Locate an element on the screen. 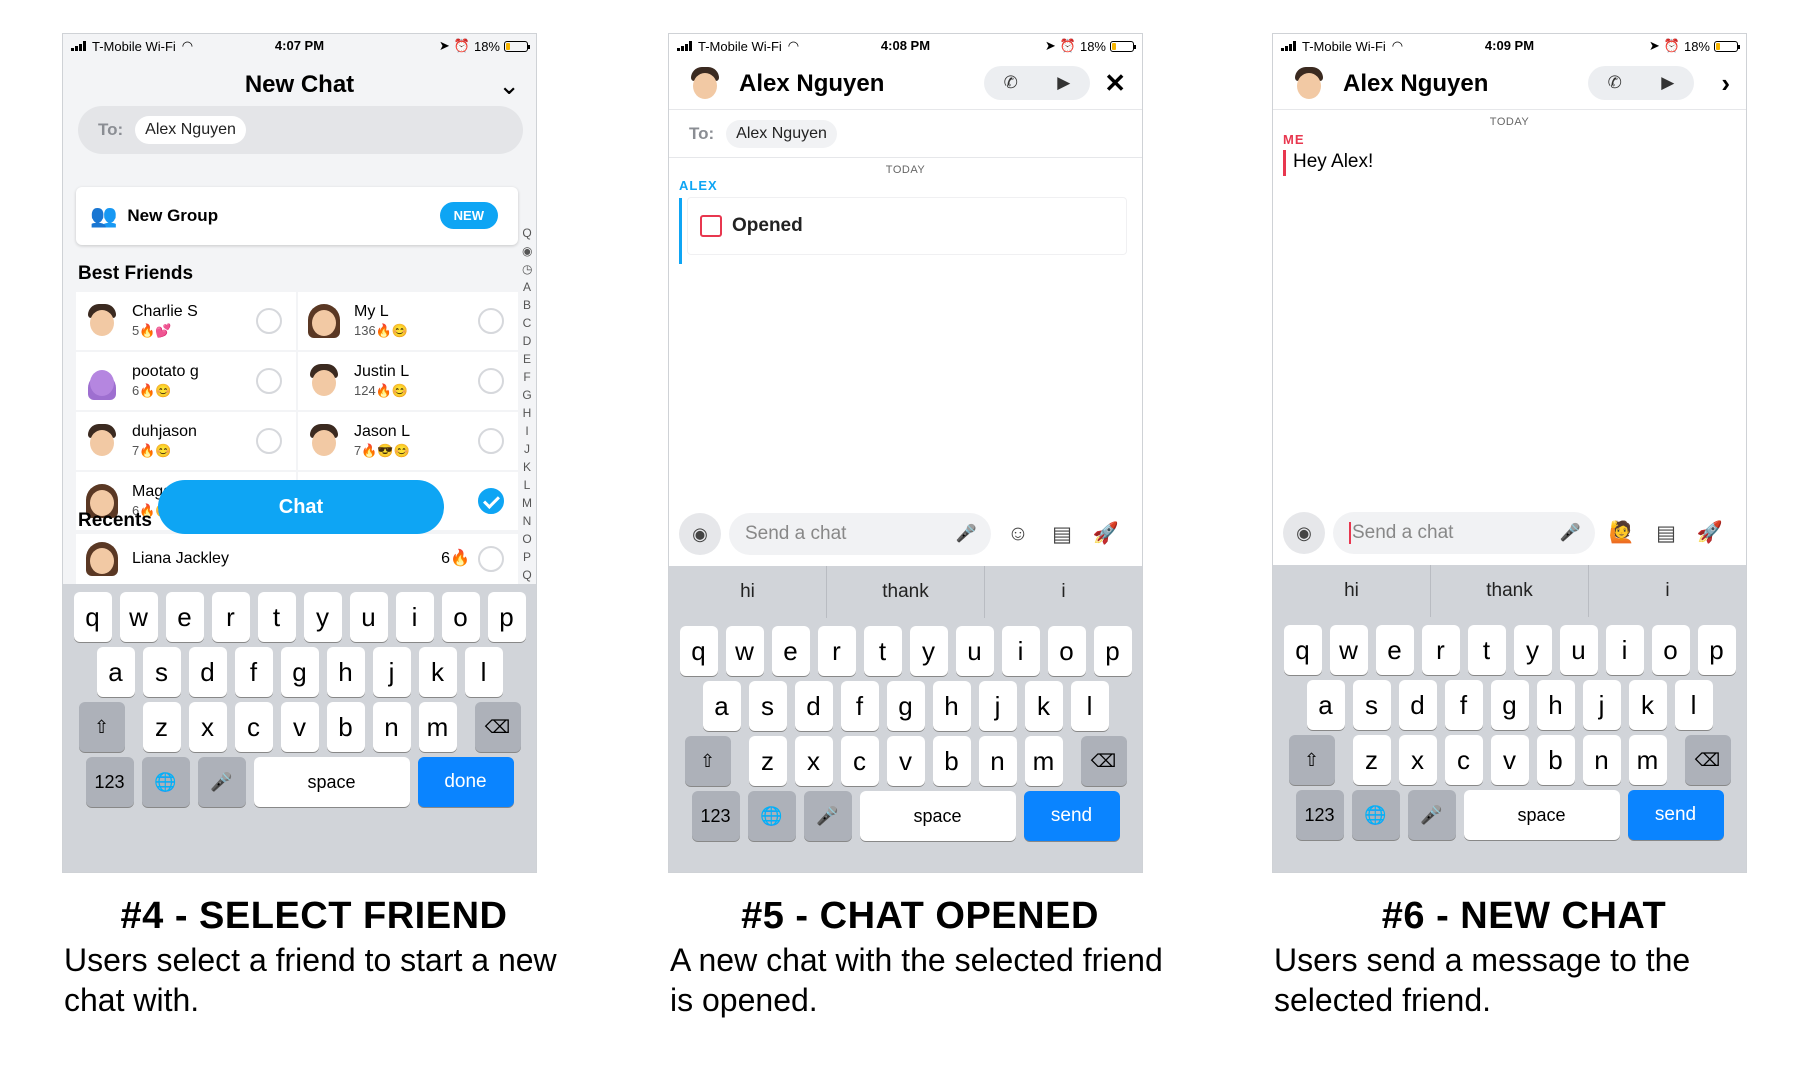 Image resolution: width=1800 pixels, height=1080 pixels. alphabet-index: Q◉◷ABCDEFGHIJKLMNOPQRS is located at coordinates (527, 422).